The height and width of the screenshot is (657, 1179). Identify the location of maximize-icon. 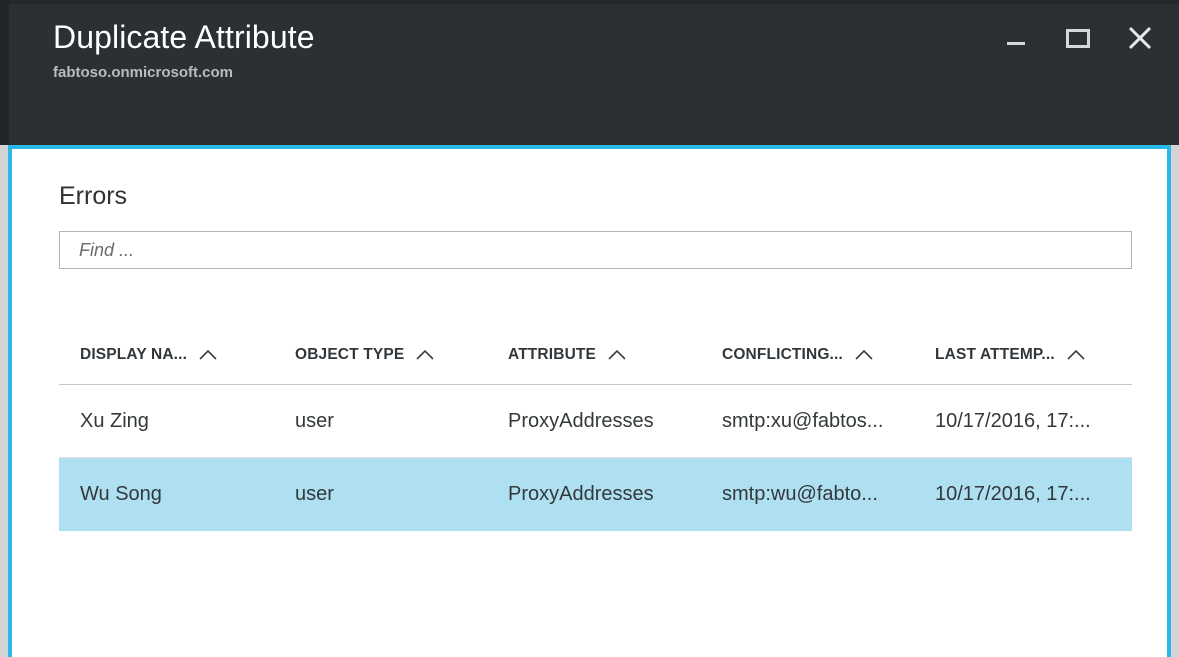
(1078, 38).